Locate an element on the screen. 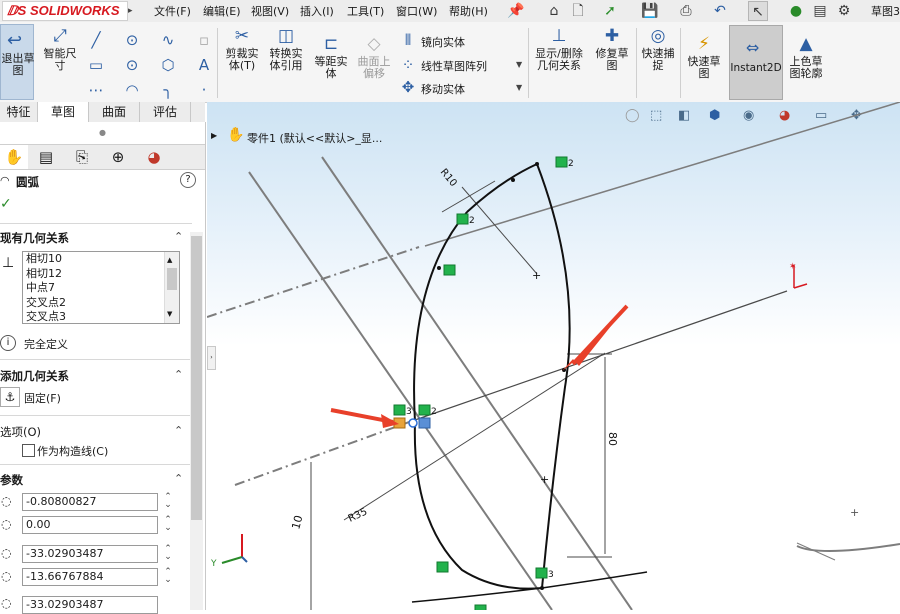  move-entities-button: 移动实体 is located at coordinates (443, 89).